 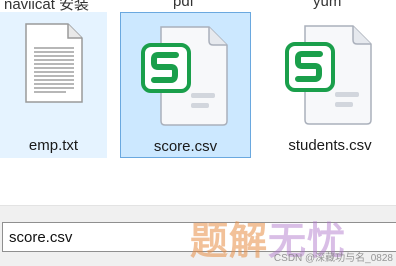 What do you see at coordinates (185, 146) in the screenshot?
I see `file-name: score.csv` at bounding box center [185, 146].